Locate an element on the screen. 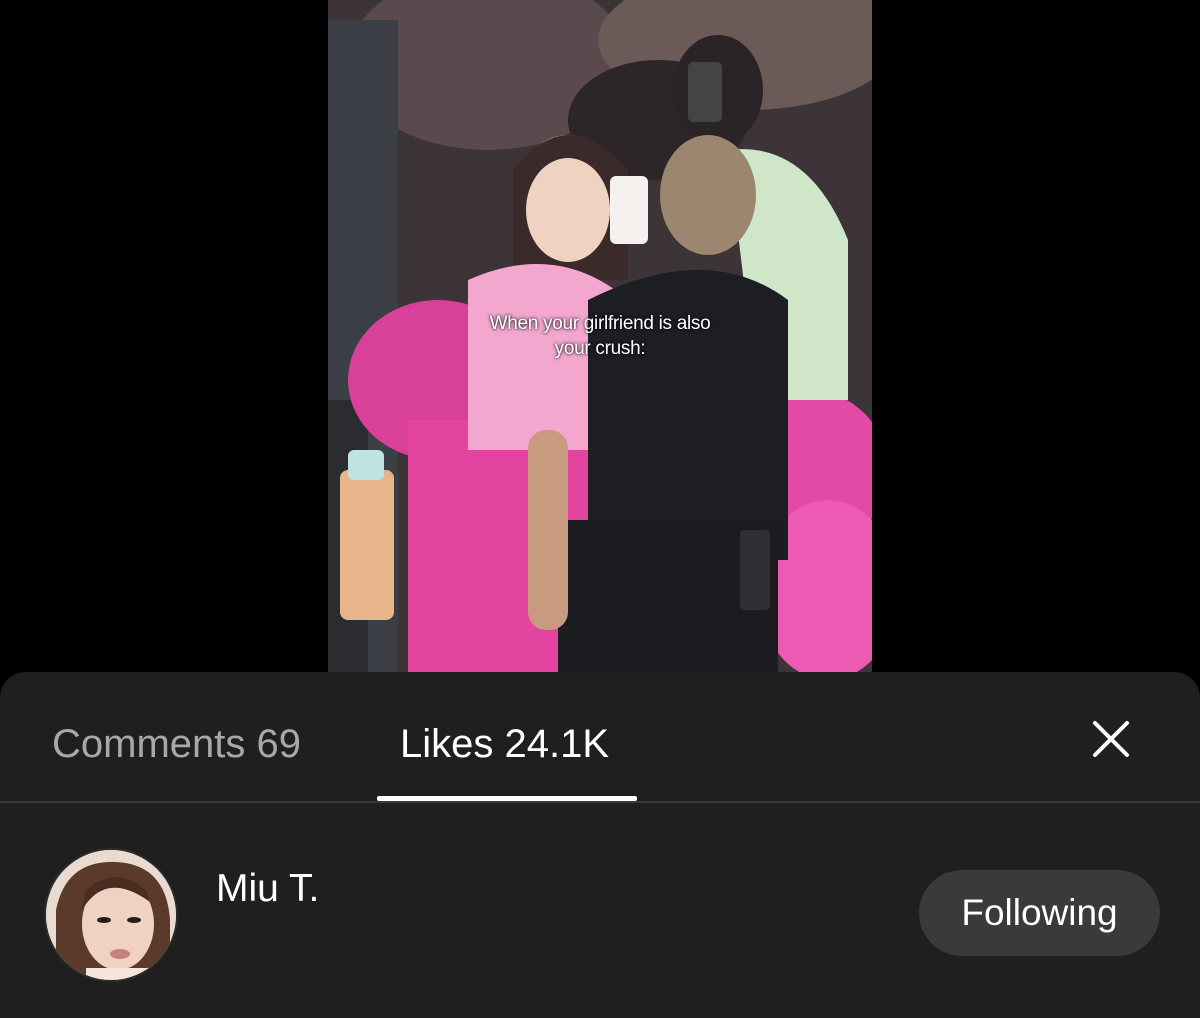 This screenshot has height=1018, width=1200. caption-line-1: When your girlfriend is also is located at coordinates (600, 323).